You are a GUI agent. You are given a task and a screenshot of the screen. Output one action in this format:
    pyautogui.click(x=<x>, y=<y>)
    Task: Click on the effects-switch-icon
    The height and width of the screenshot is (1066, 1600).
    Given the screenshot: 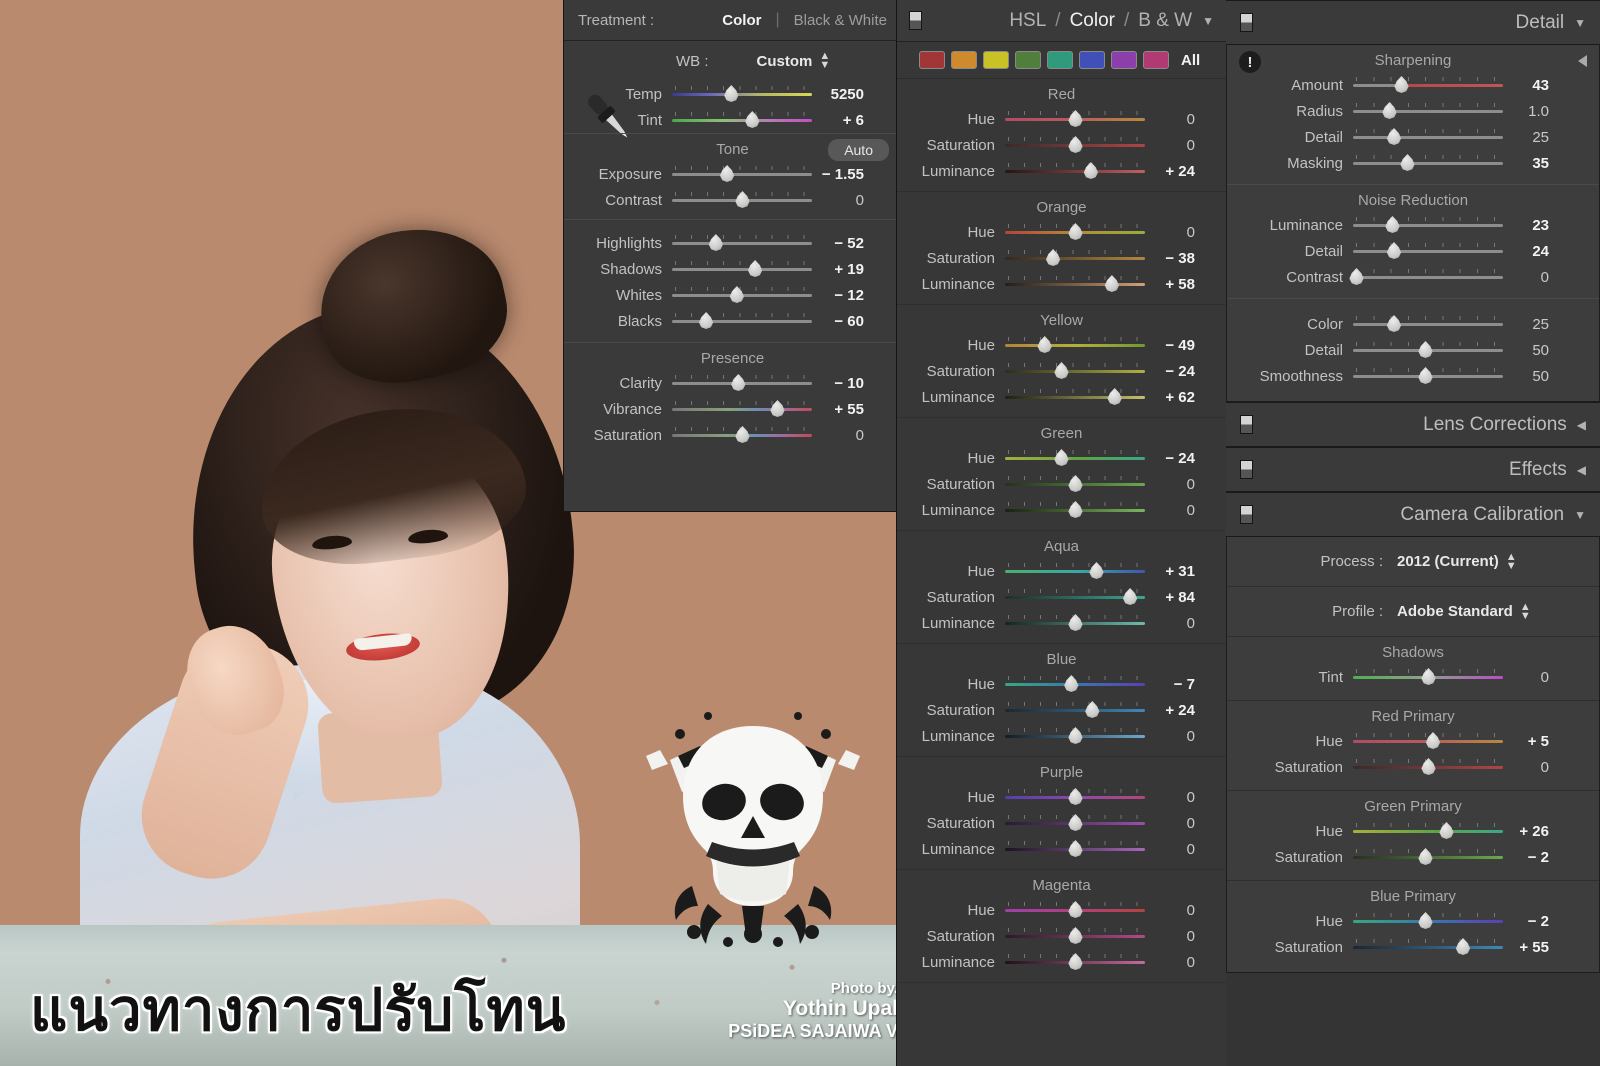 What is the action you would take?
    pyautogui.click(x=1246, y=469)
    